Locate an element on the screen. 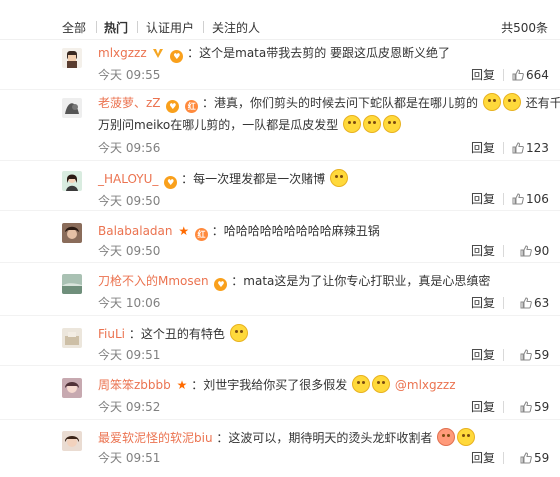 This screenshot has width=560, height=477. like-button: 90 is located at coordinates (534, 251).